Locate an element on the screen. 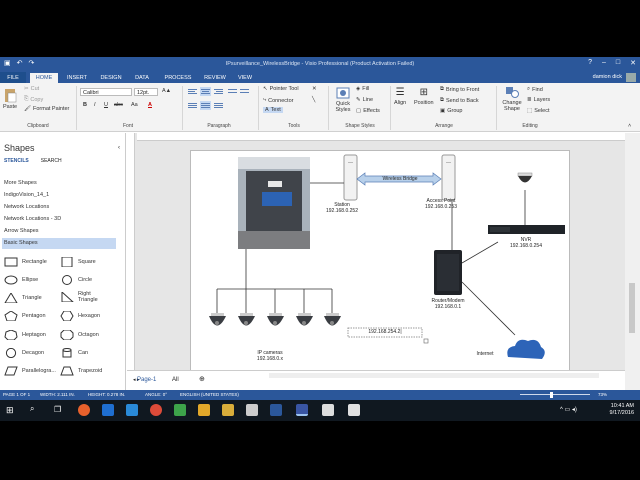  mail-icon is located at coordinates (252, 410).